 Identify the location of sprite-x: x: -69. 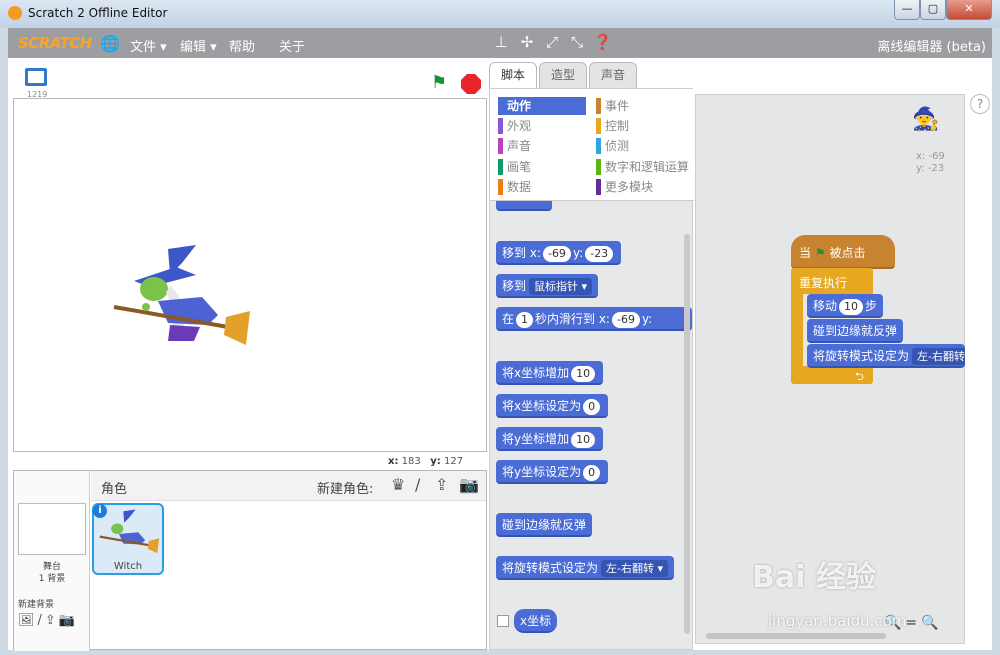
(930, 156).